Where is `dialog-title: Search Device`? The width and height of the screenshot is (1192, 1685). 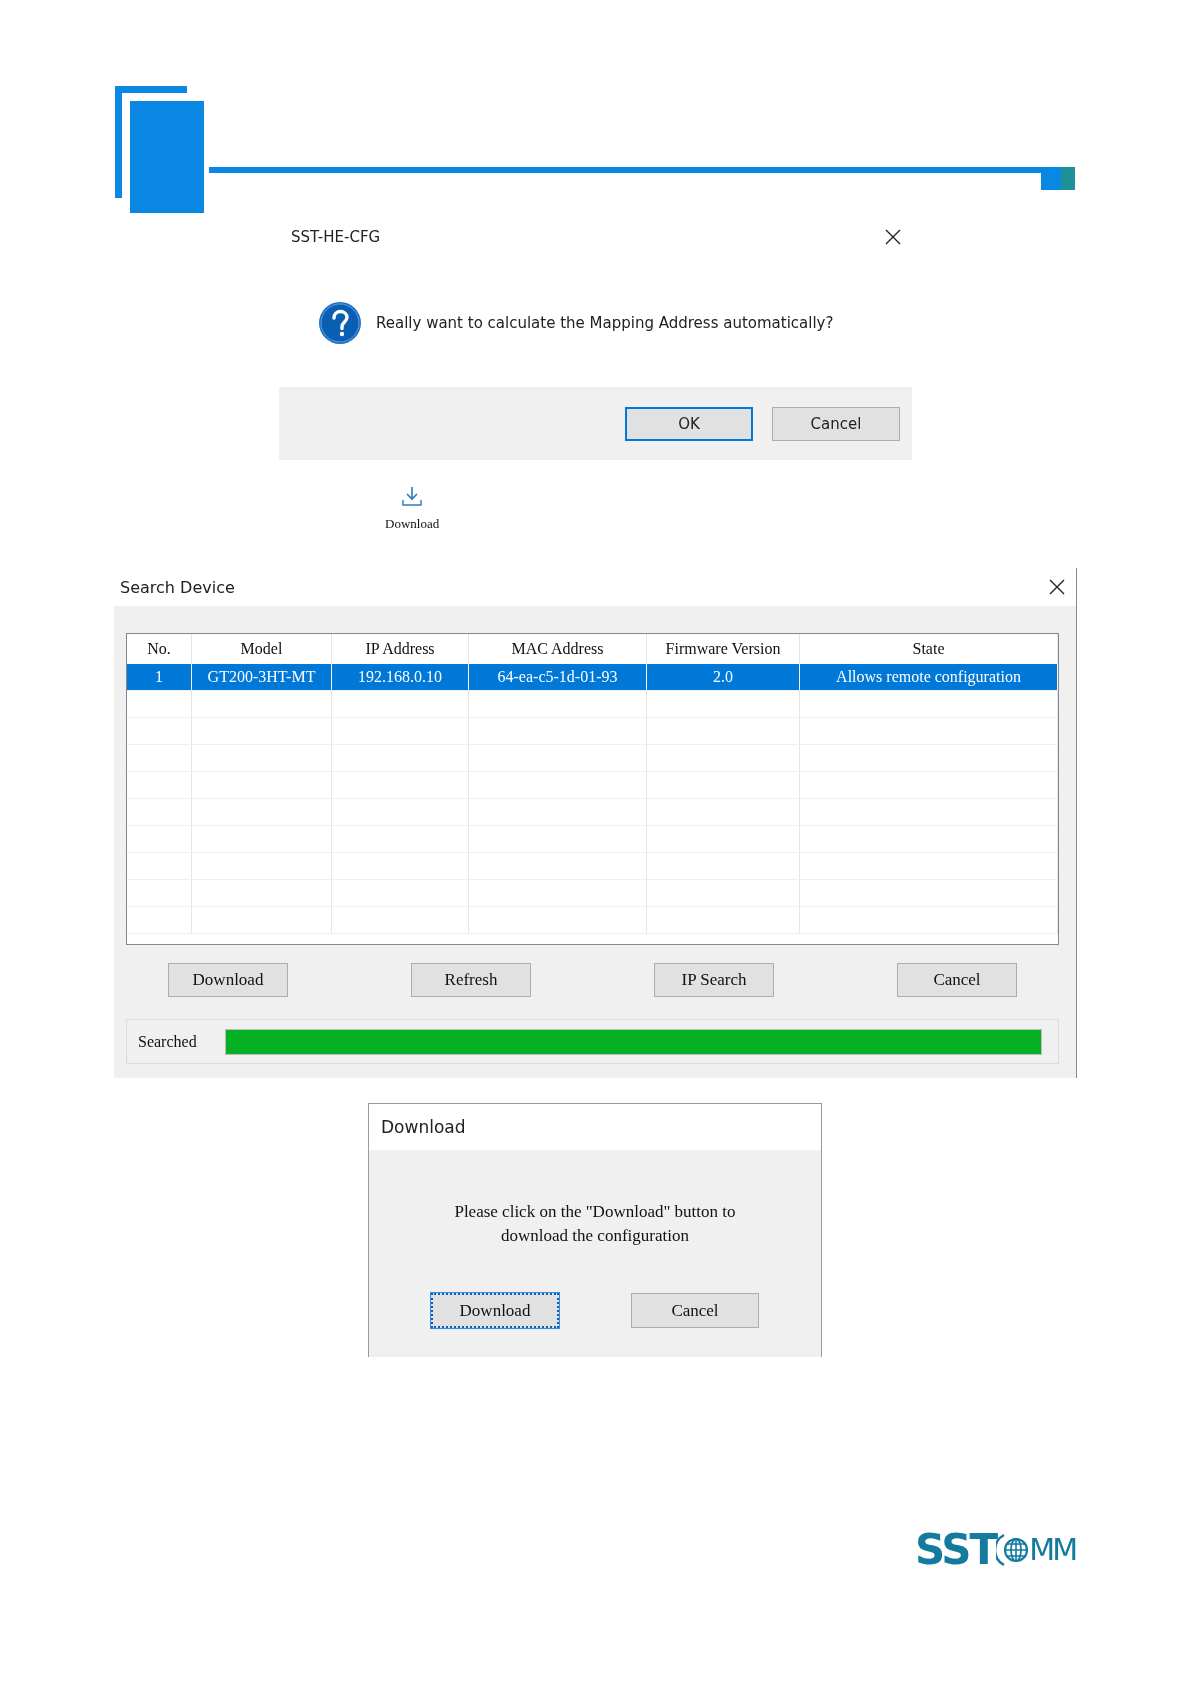 dialog-title: Search Device is located at coordinates (177, 587).